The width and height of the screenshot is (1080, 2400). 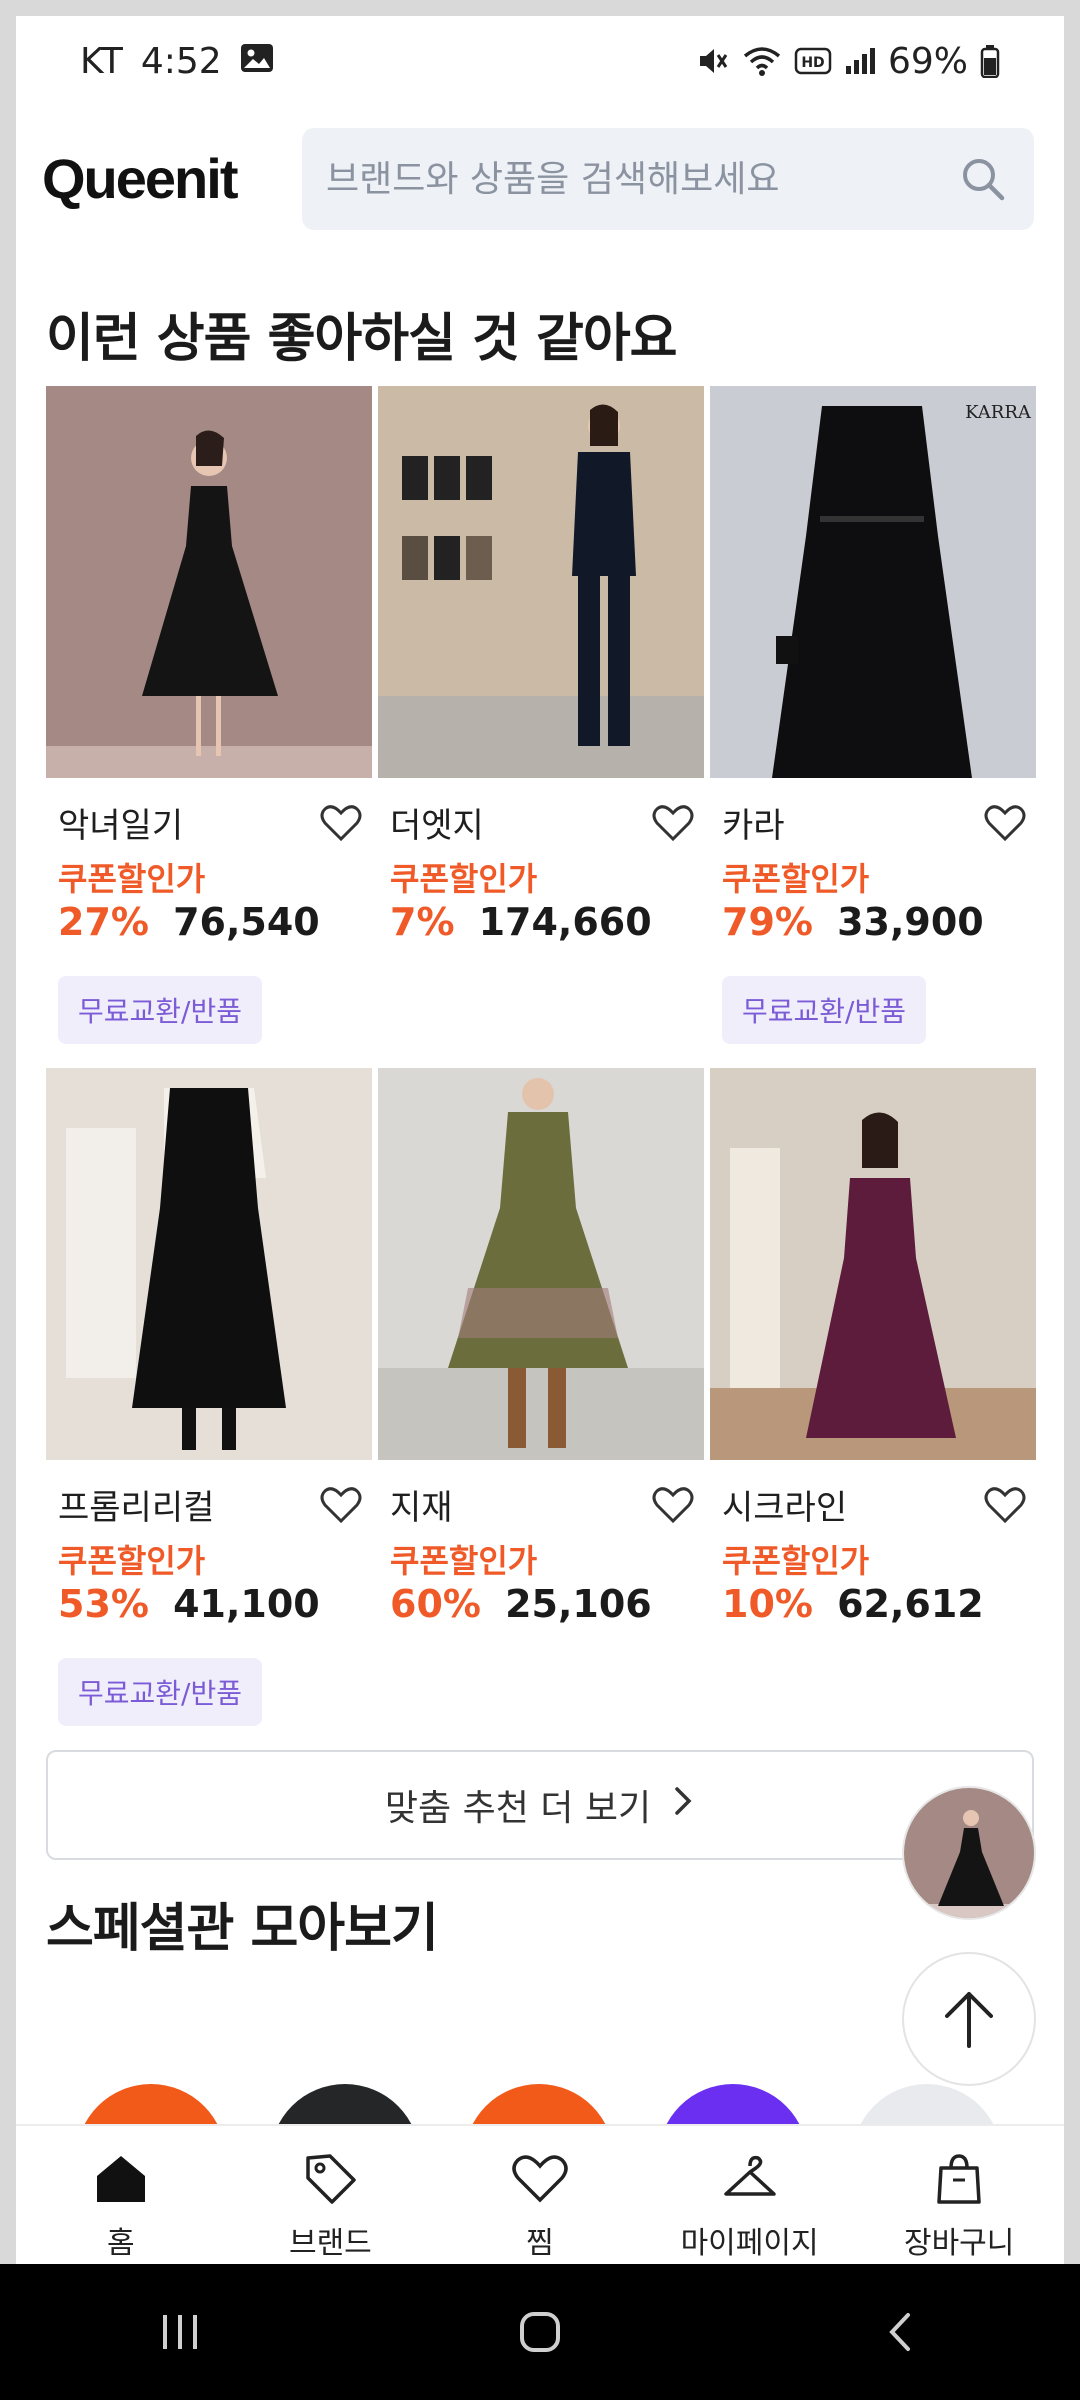 What do you see at coordinates (330, 2243) in the screenshot?
I see `nav-brand-label: 브랜드` at bounding box center [330, 2243].